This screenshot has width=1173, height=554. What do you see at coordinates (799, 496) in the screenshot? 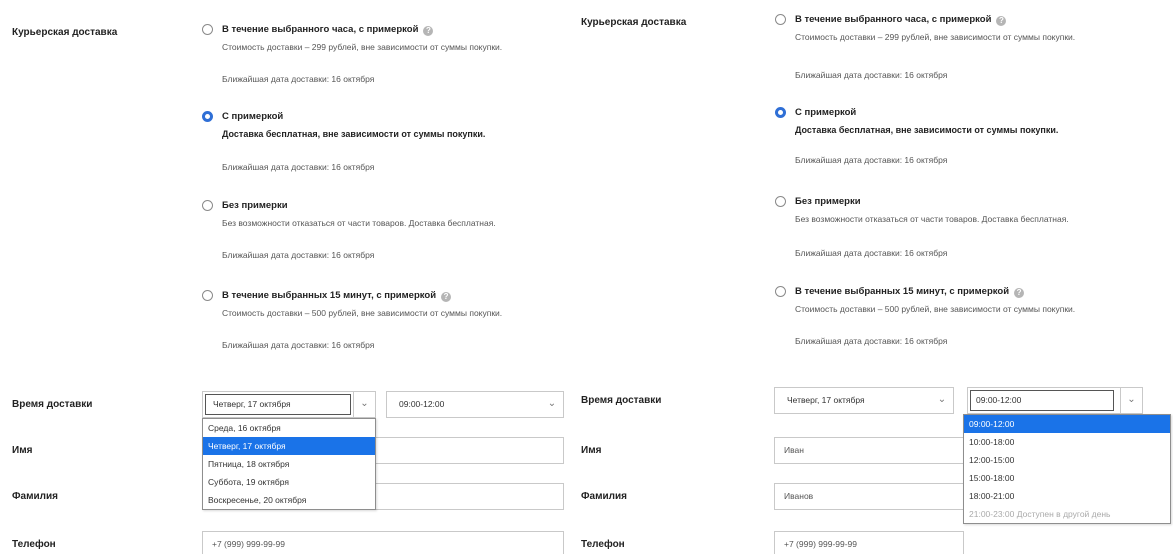
I see `surname-value: Иванов` at bounding box center [799, 496].